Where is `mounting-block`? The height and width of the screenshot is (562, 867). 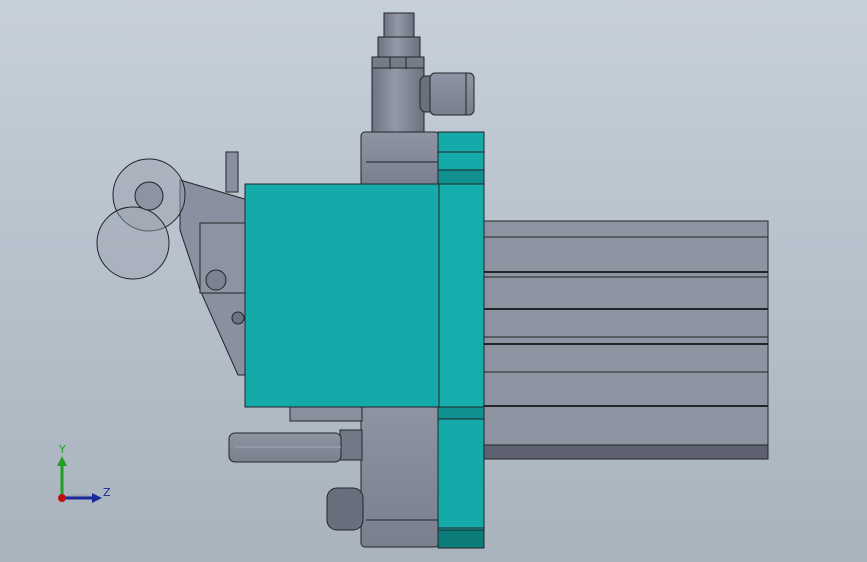 mounting-block is located at coordinates (364, 295).